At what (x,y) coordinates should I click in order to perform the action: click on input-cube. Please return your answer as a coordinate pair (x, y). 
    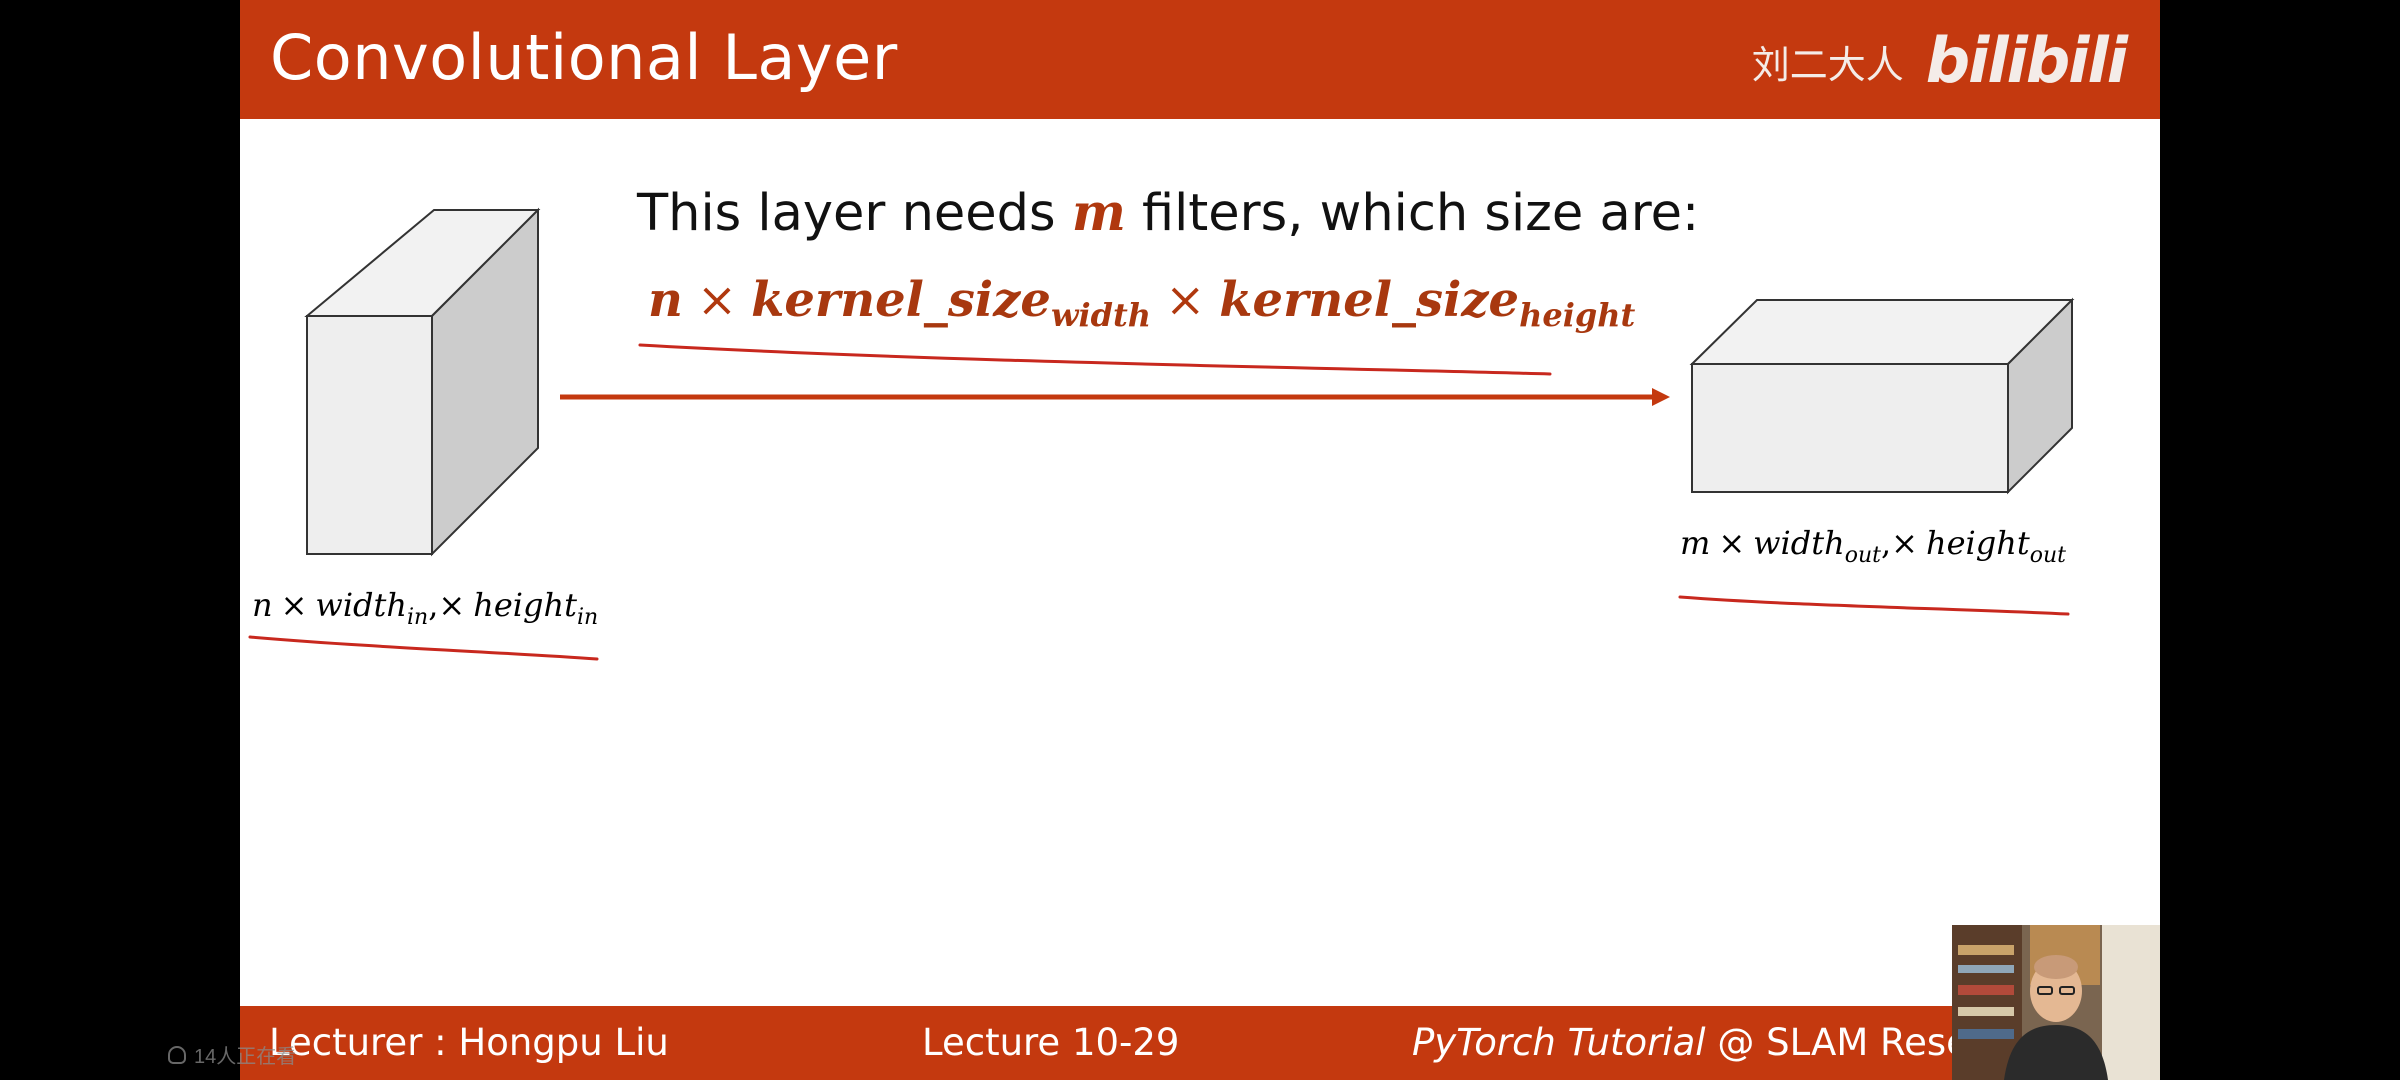
    Looking at the image, I should click on (422, 382).